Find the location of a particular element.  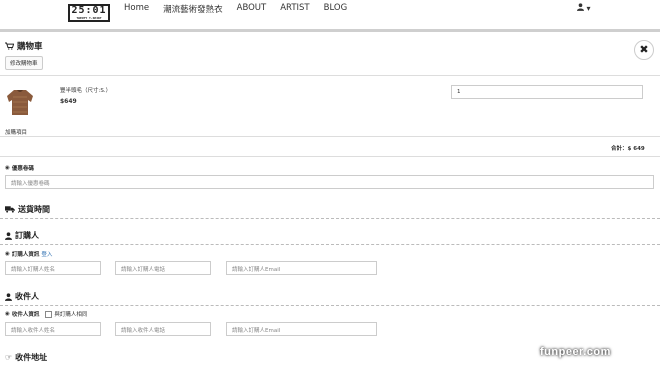

nav-artist: ARTIST is located at coordinates (294, 9).